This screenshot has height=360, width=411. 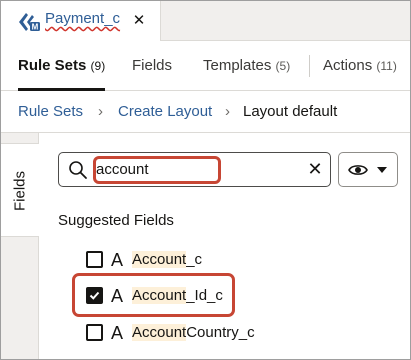 What do you see at coordinates (220, 332) in the screenshot?
I see `field-label-rest: Country_c` at bounding box center [220, 332].